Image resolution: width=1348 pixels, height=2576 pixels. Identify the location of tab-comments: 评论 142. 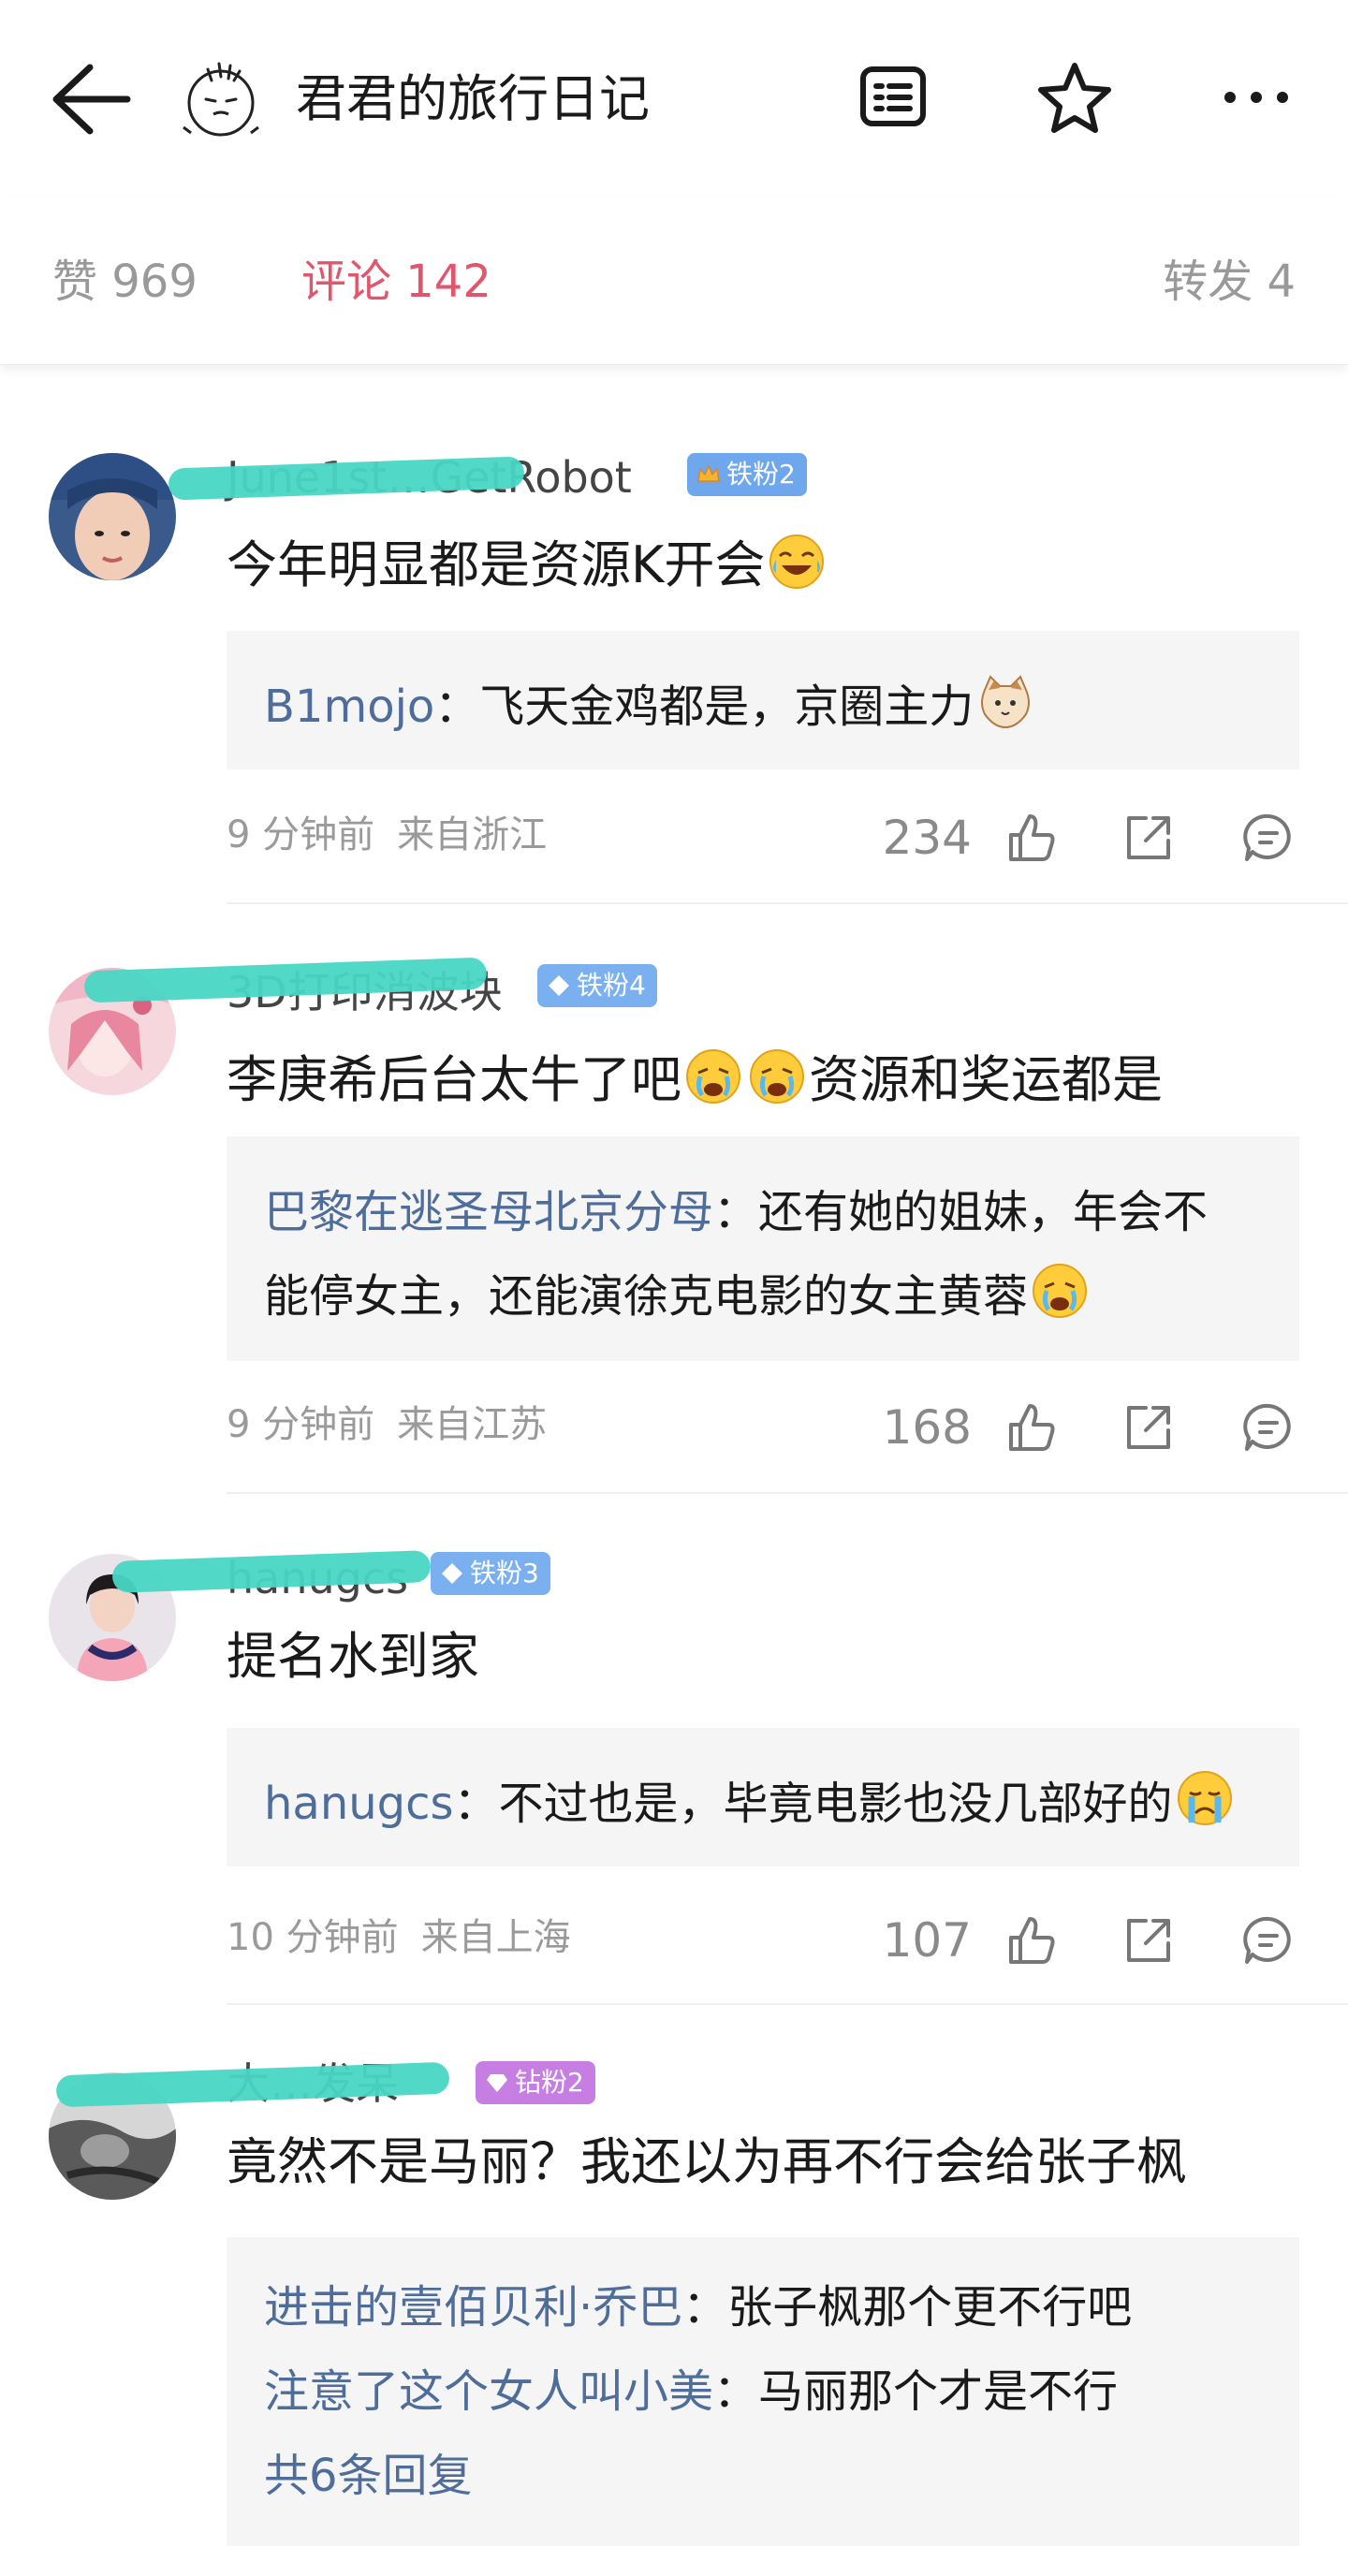
(396, 282).